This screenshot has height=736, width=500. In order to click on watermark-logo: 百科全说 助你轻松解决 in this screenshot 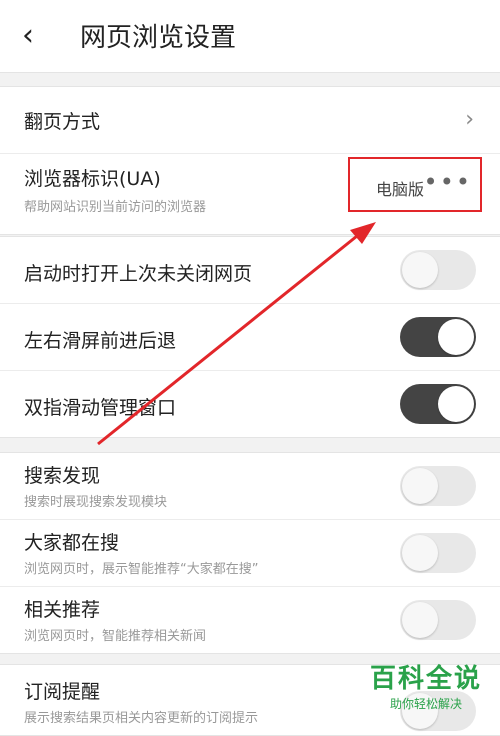, I will do `click(426, 685)`.